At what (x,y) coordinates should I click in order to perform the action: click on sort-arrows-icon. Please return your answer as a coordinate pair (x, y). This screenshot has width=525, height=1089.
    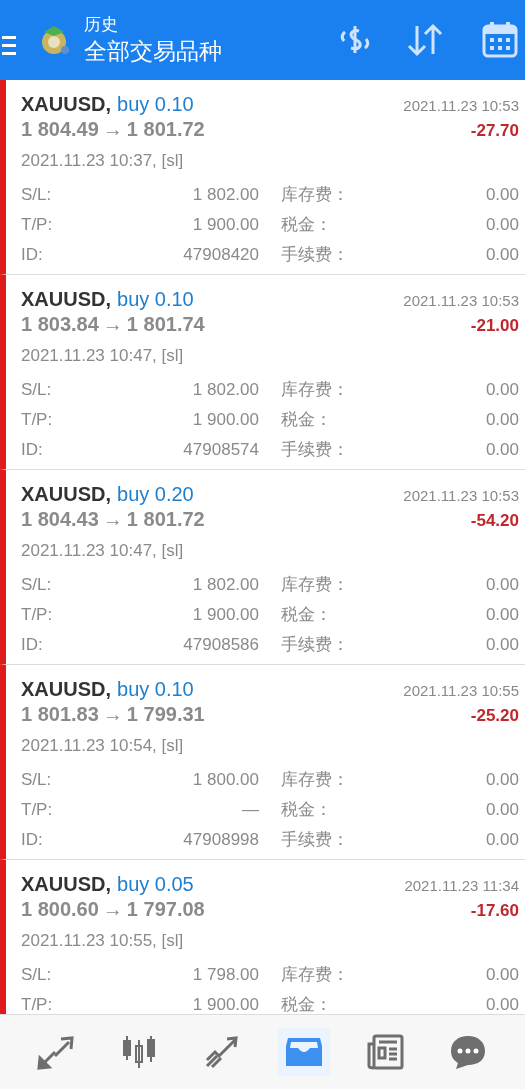
    Looking at the image, I should click on (425, 40).